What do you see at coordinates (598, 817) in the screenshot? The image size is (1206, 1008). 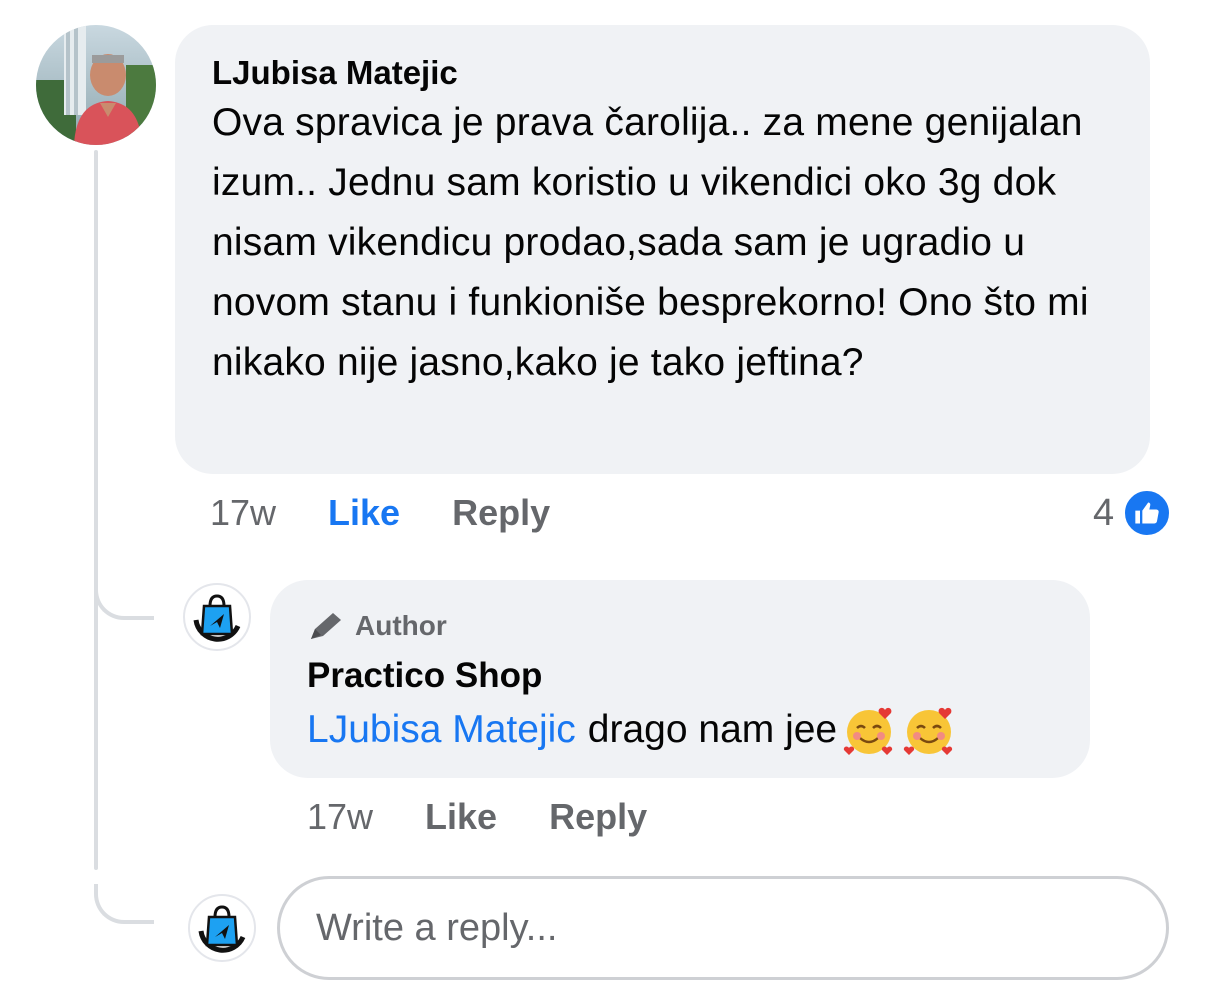 I see `reply-reply-button: Reply` at bounding box center [598, 817].